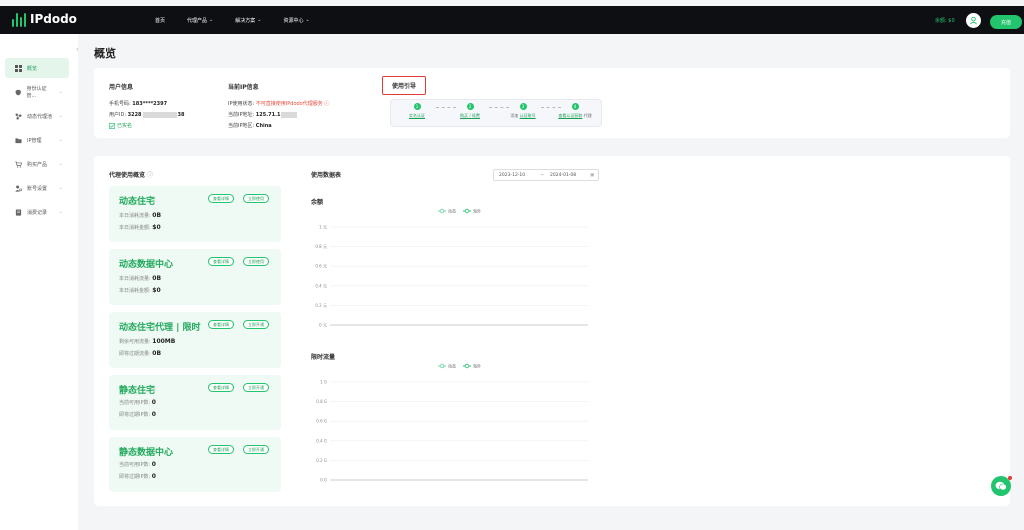 The width and height of the screenshot is (1024, 530). I want to click on nav-item-proxy-products: 代理产品 ⌄, so click(200, 20).